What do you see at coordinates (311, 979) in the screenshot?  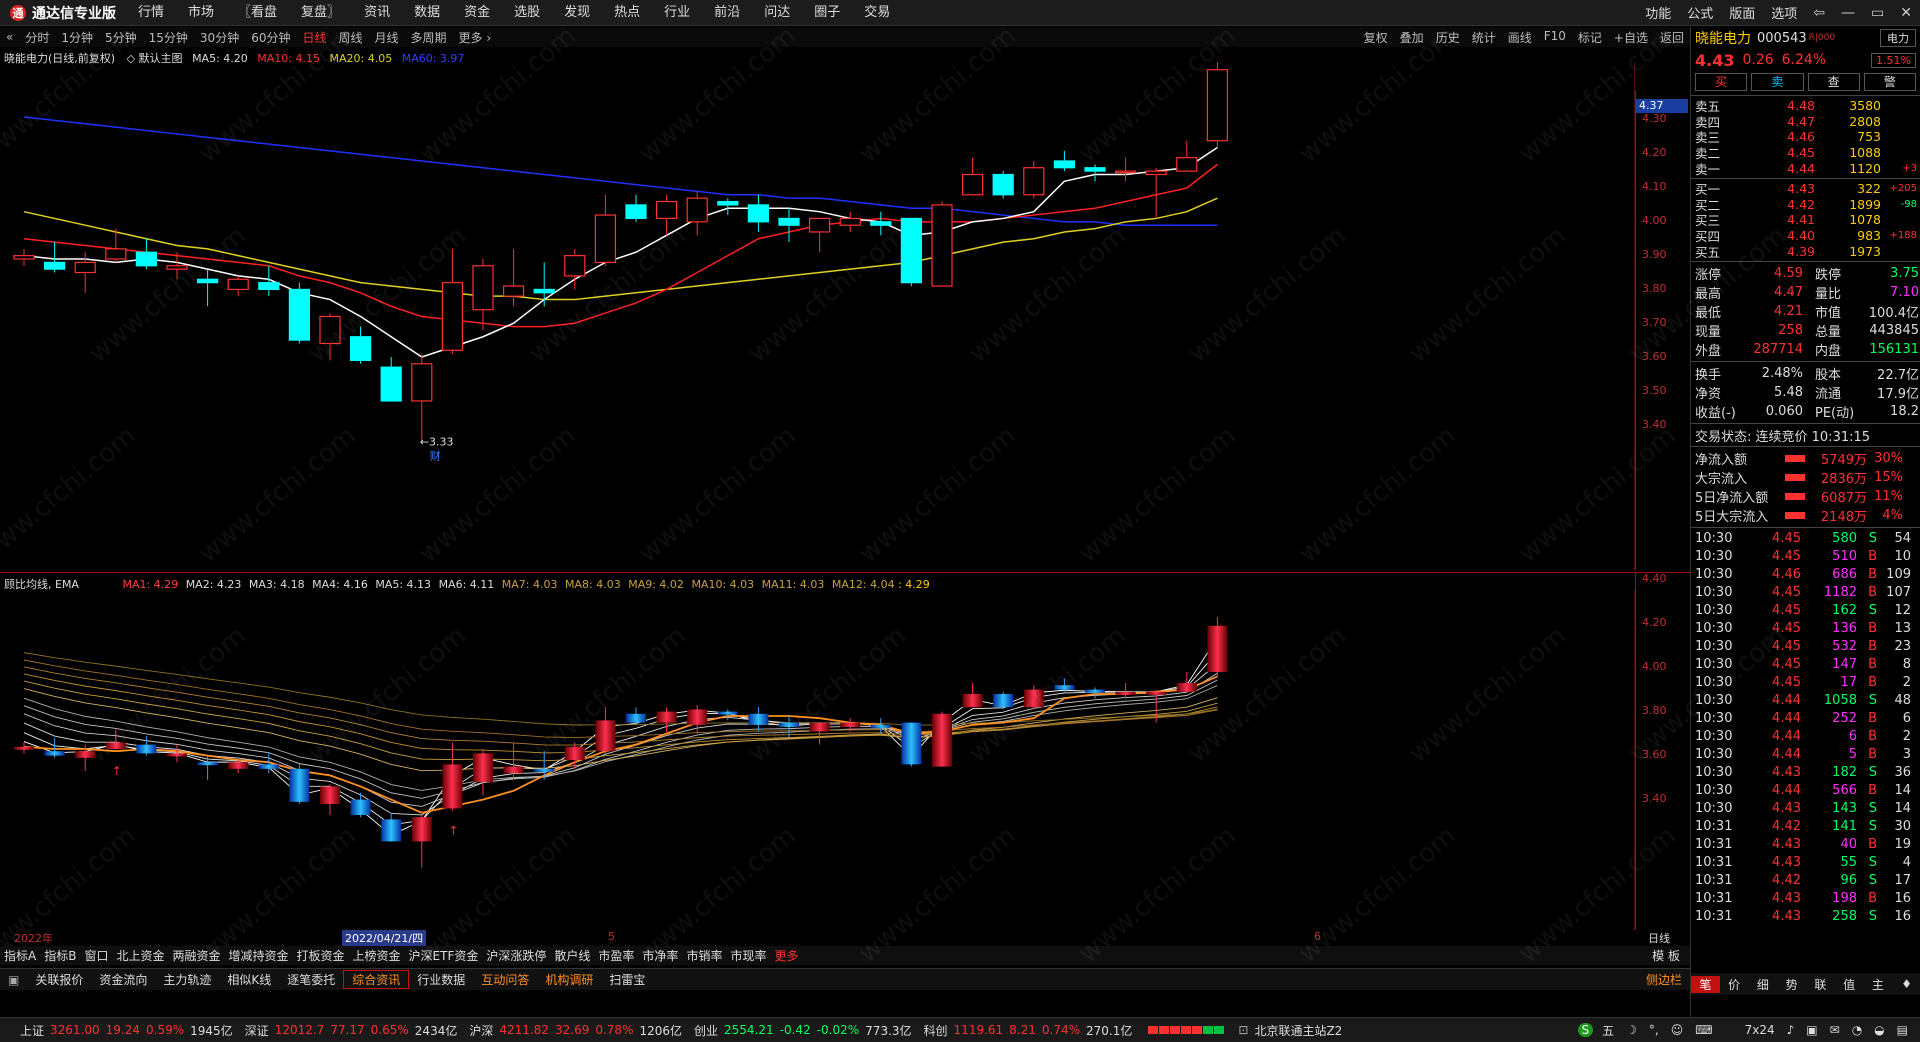 I see `info-tab-4: 逐笔委托` at bounding box center [311, 979].